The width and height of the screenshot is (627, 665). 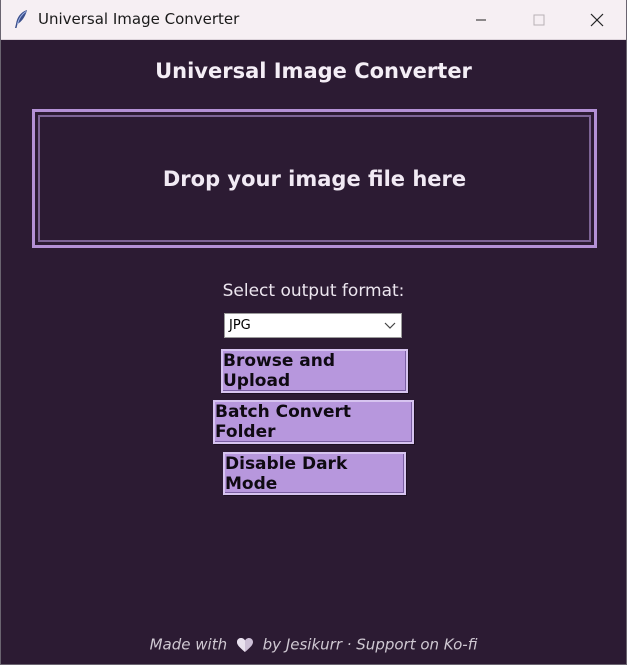 What do you see at coordinates (390, 325) in the screenshot?
I see `chevron-down-icon` at bounding box center [390, 325].